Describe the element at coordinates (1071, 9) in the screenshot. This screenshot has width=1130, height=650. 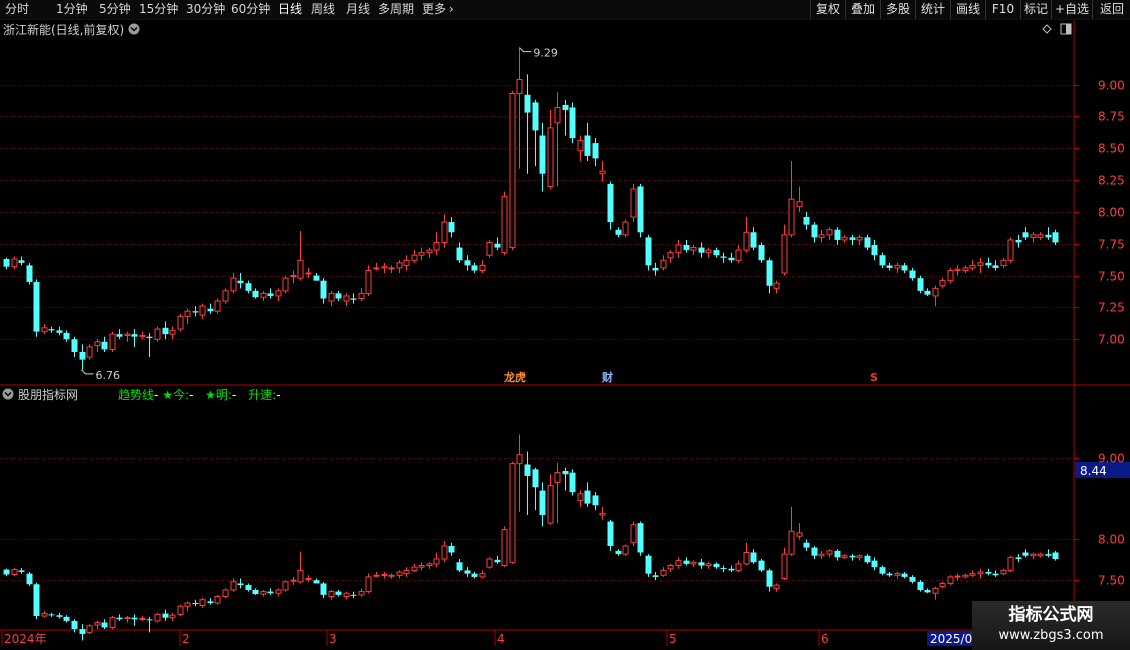
I see `add-watchlist-button: +自选` at that location.